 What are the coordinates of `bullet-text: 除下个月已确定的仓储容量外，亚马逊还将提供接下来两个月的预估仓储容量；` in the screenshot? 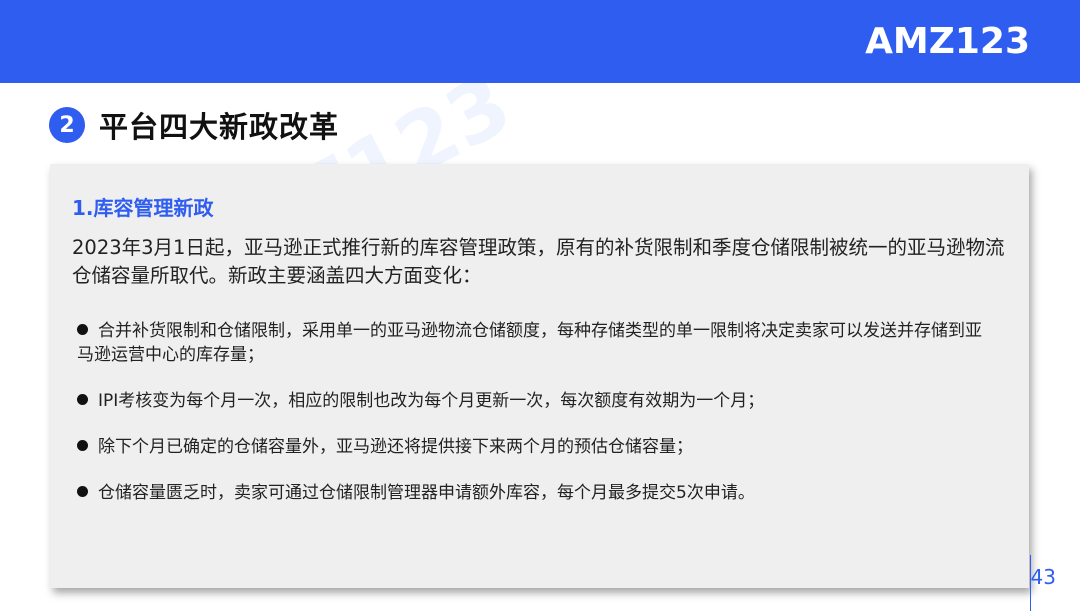 It's located at (395, 447).